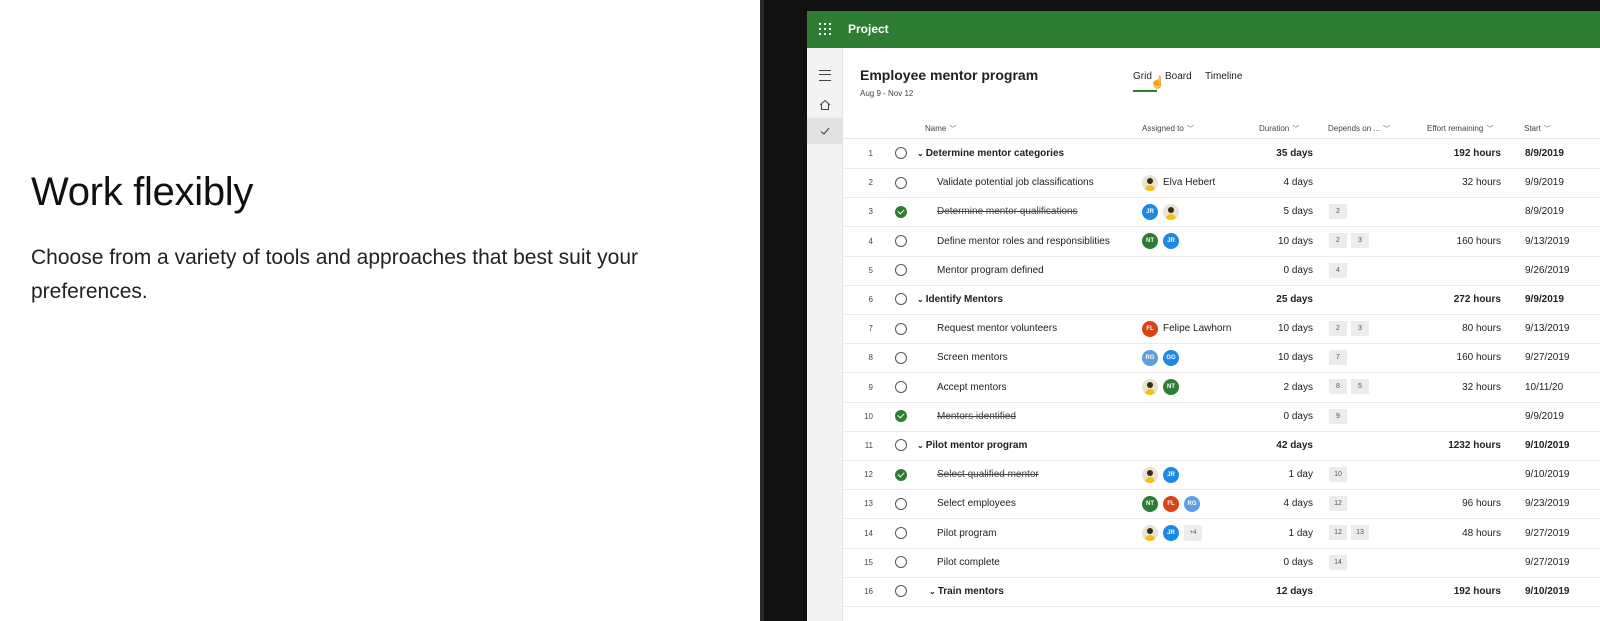 The height and width of the screenshot is (621, 1600). What do you see at coordinates (972, 357) in the screenshot?
I see `task-name: Screen mentors` at bounding box center [972, 357].